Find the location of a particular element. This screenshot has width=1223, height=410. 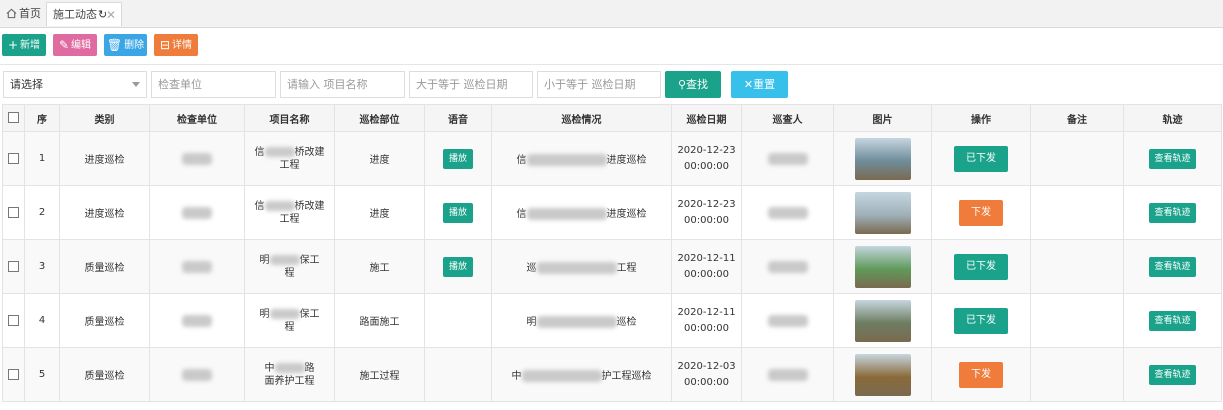

row-track: 查看轨迹 is located at coordinates (1172, 266).